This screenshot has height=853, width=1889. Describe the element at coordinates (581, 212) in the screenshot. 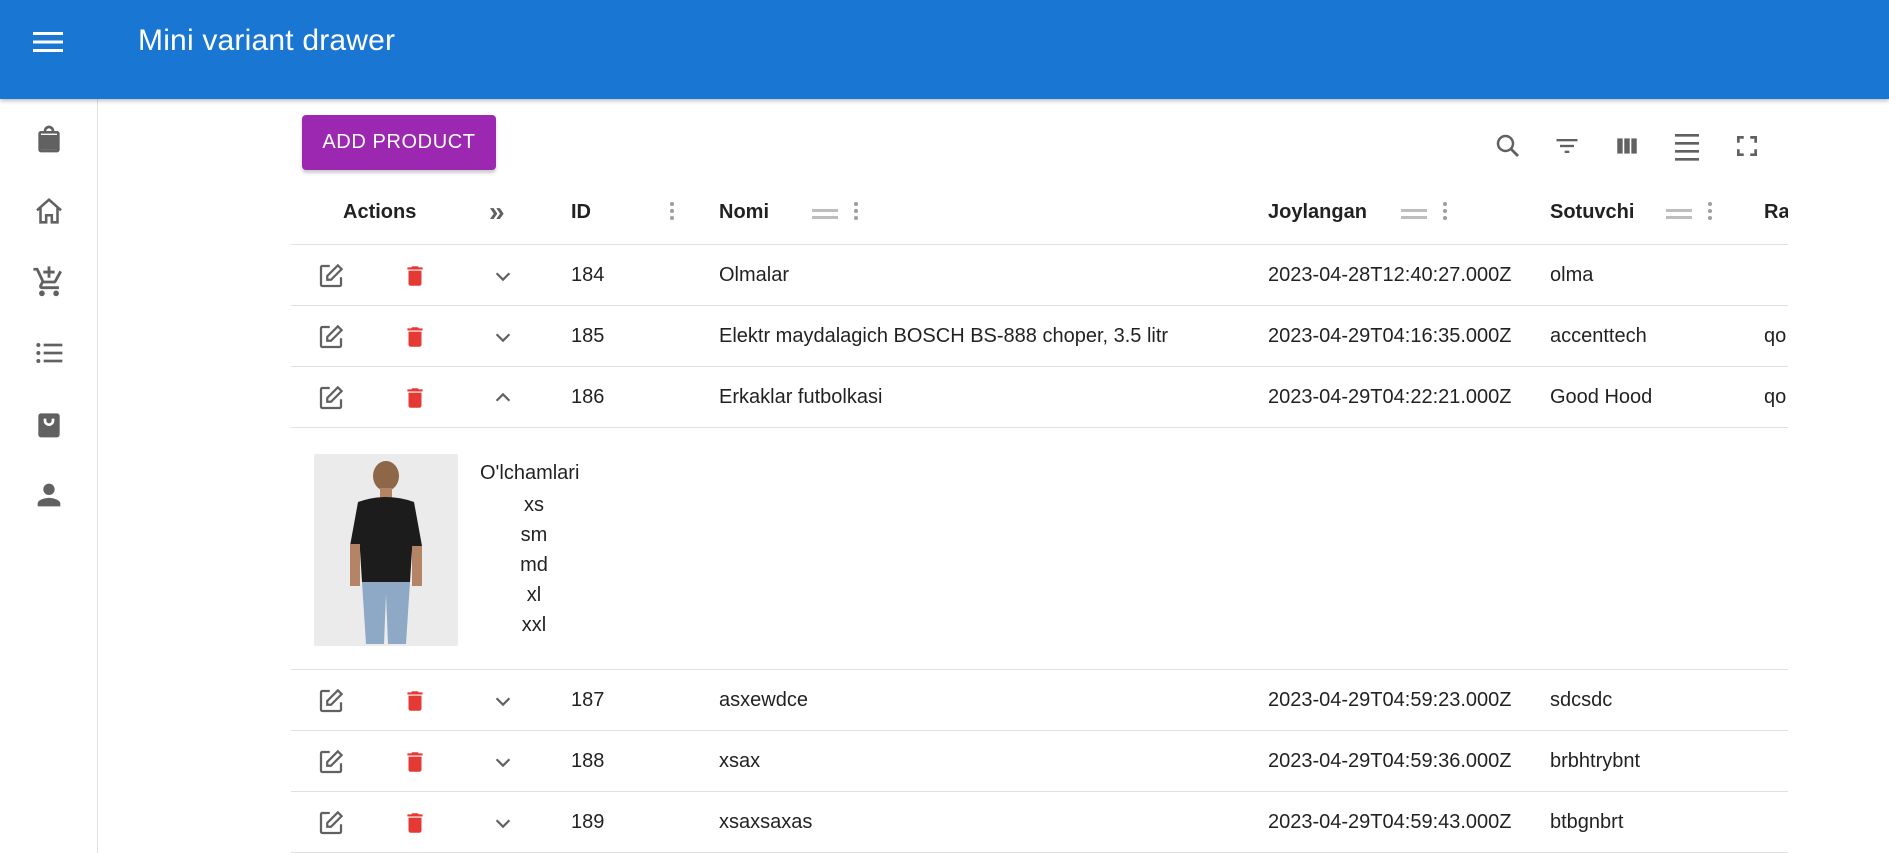

I see `header-id: ID` at that location.